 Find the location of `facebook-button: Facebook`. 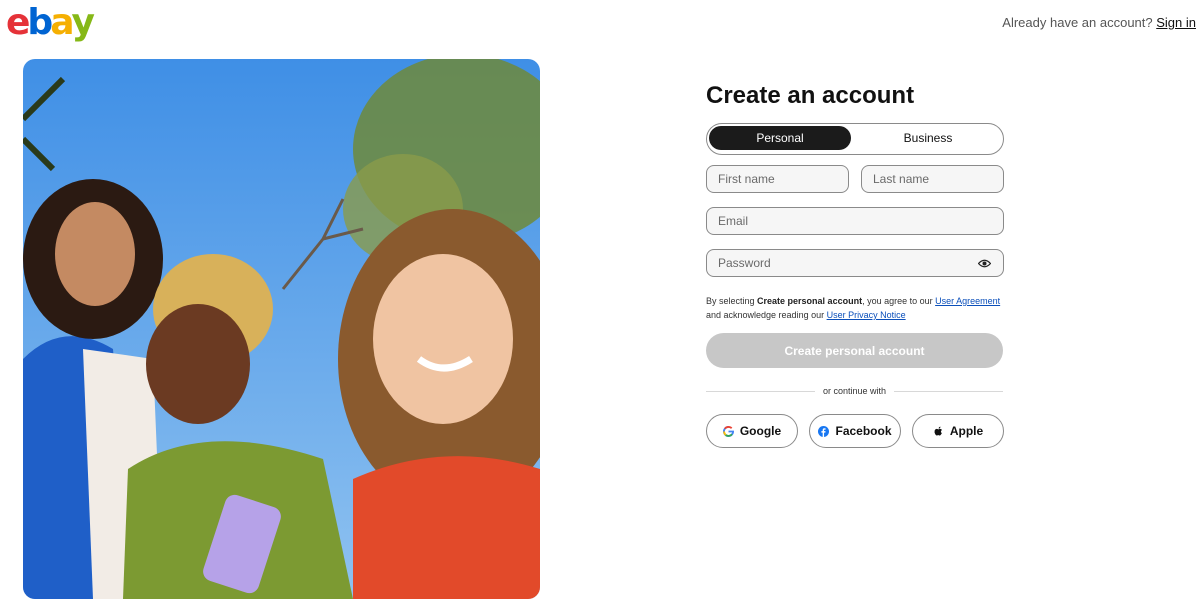

facebook-button: Facebook is located at coordinates (855, 431).